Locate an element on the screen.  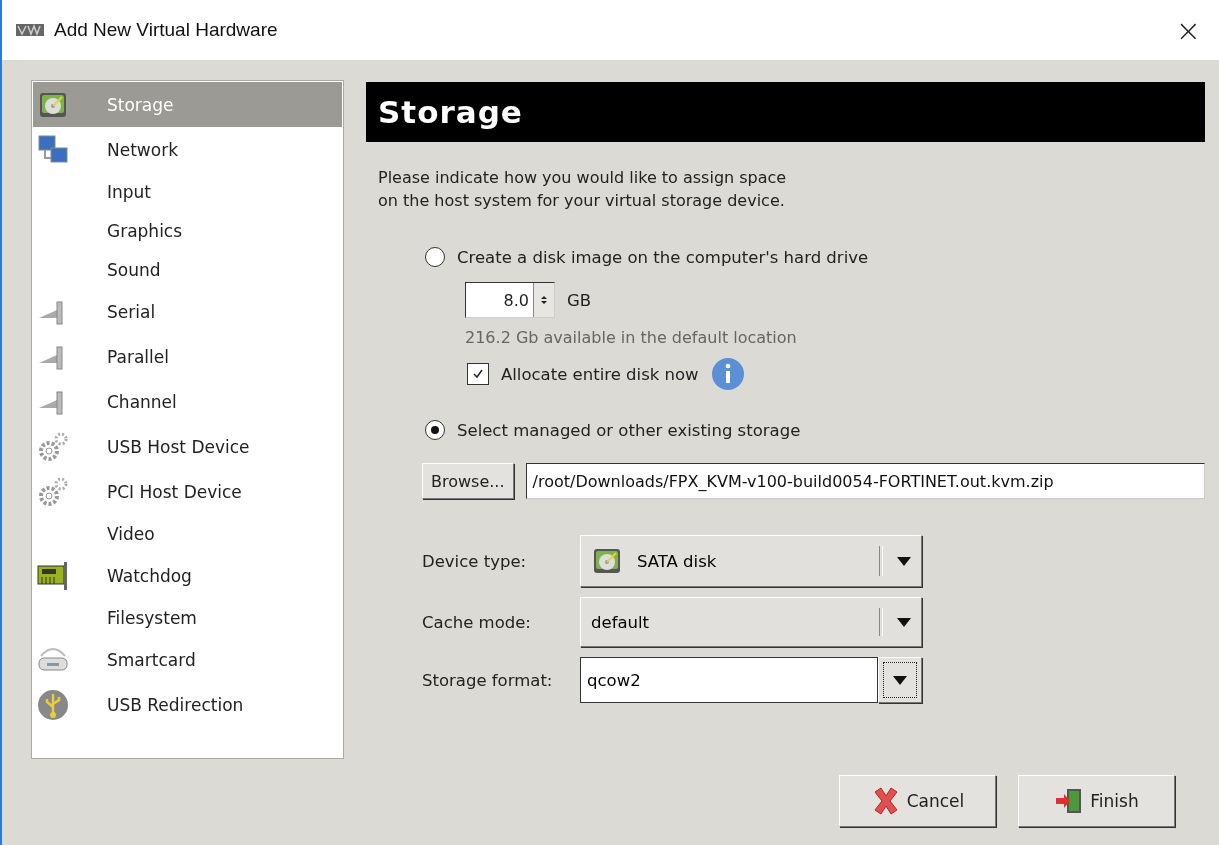
window-title: Add New Virtual Hardware is located at coordinates (166, 30).